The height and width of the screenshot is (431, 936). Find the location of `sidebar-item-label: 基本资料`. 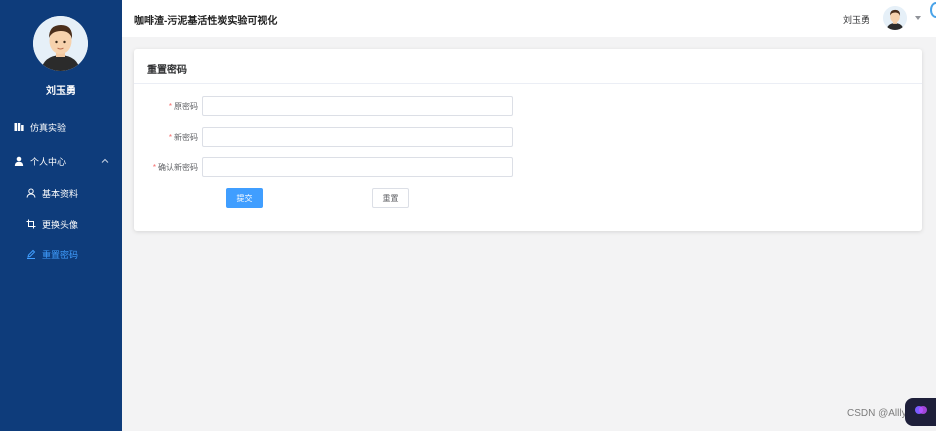

sidebar-item-label: 基本资料 is located at coordinates (60, 193).